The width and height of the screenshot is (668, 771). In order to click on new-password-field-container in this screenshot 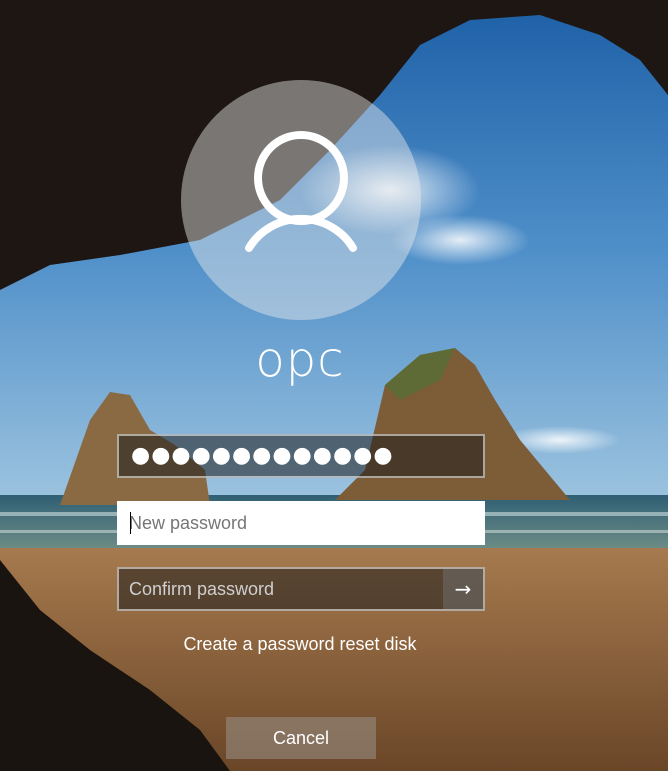, I will do `click(301, 523)`.